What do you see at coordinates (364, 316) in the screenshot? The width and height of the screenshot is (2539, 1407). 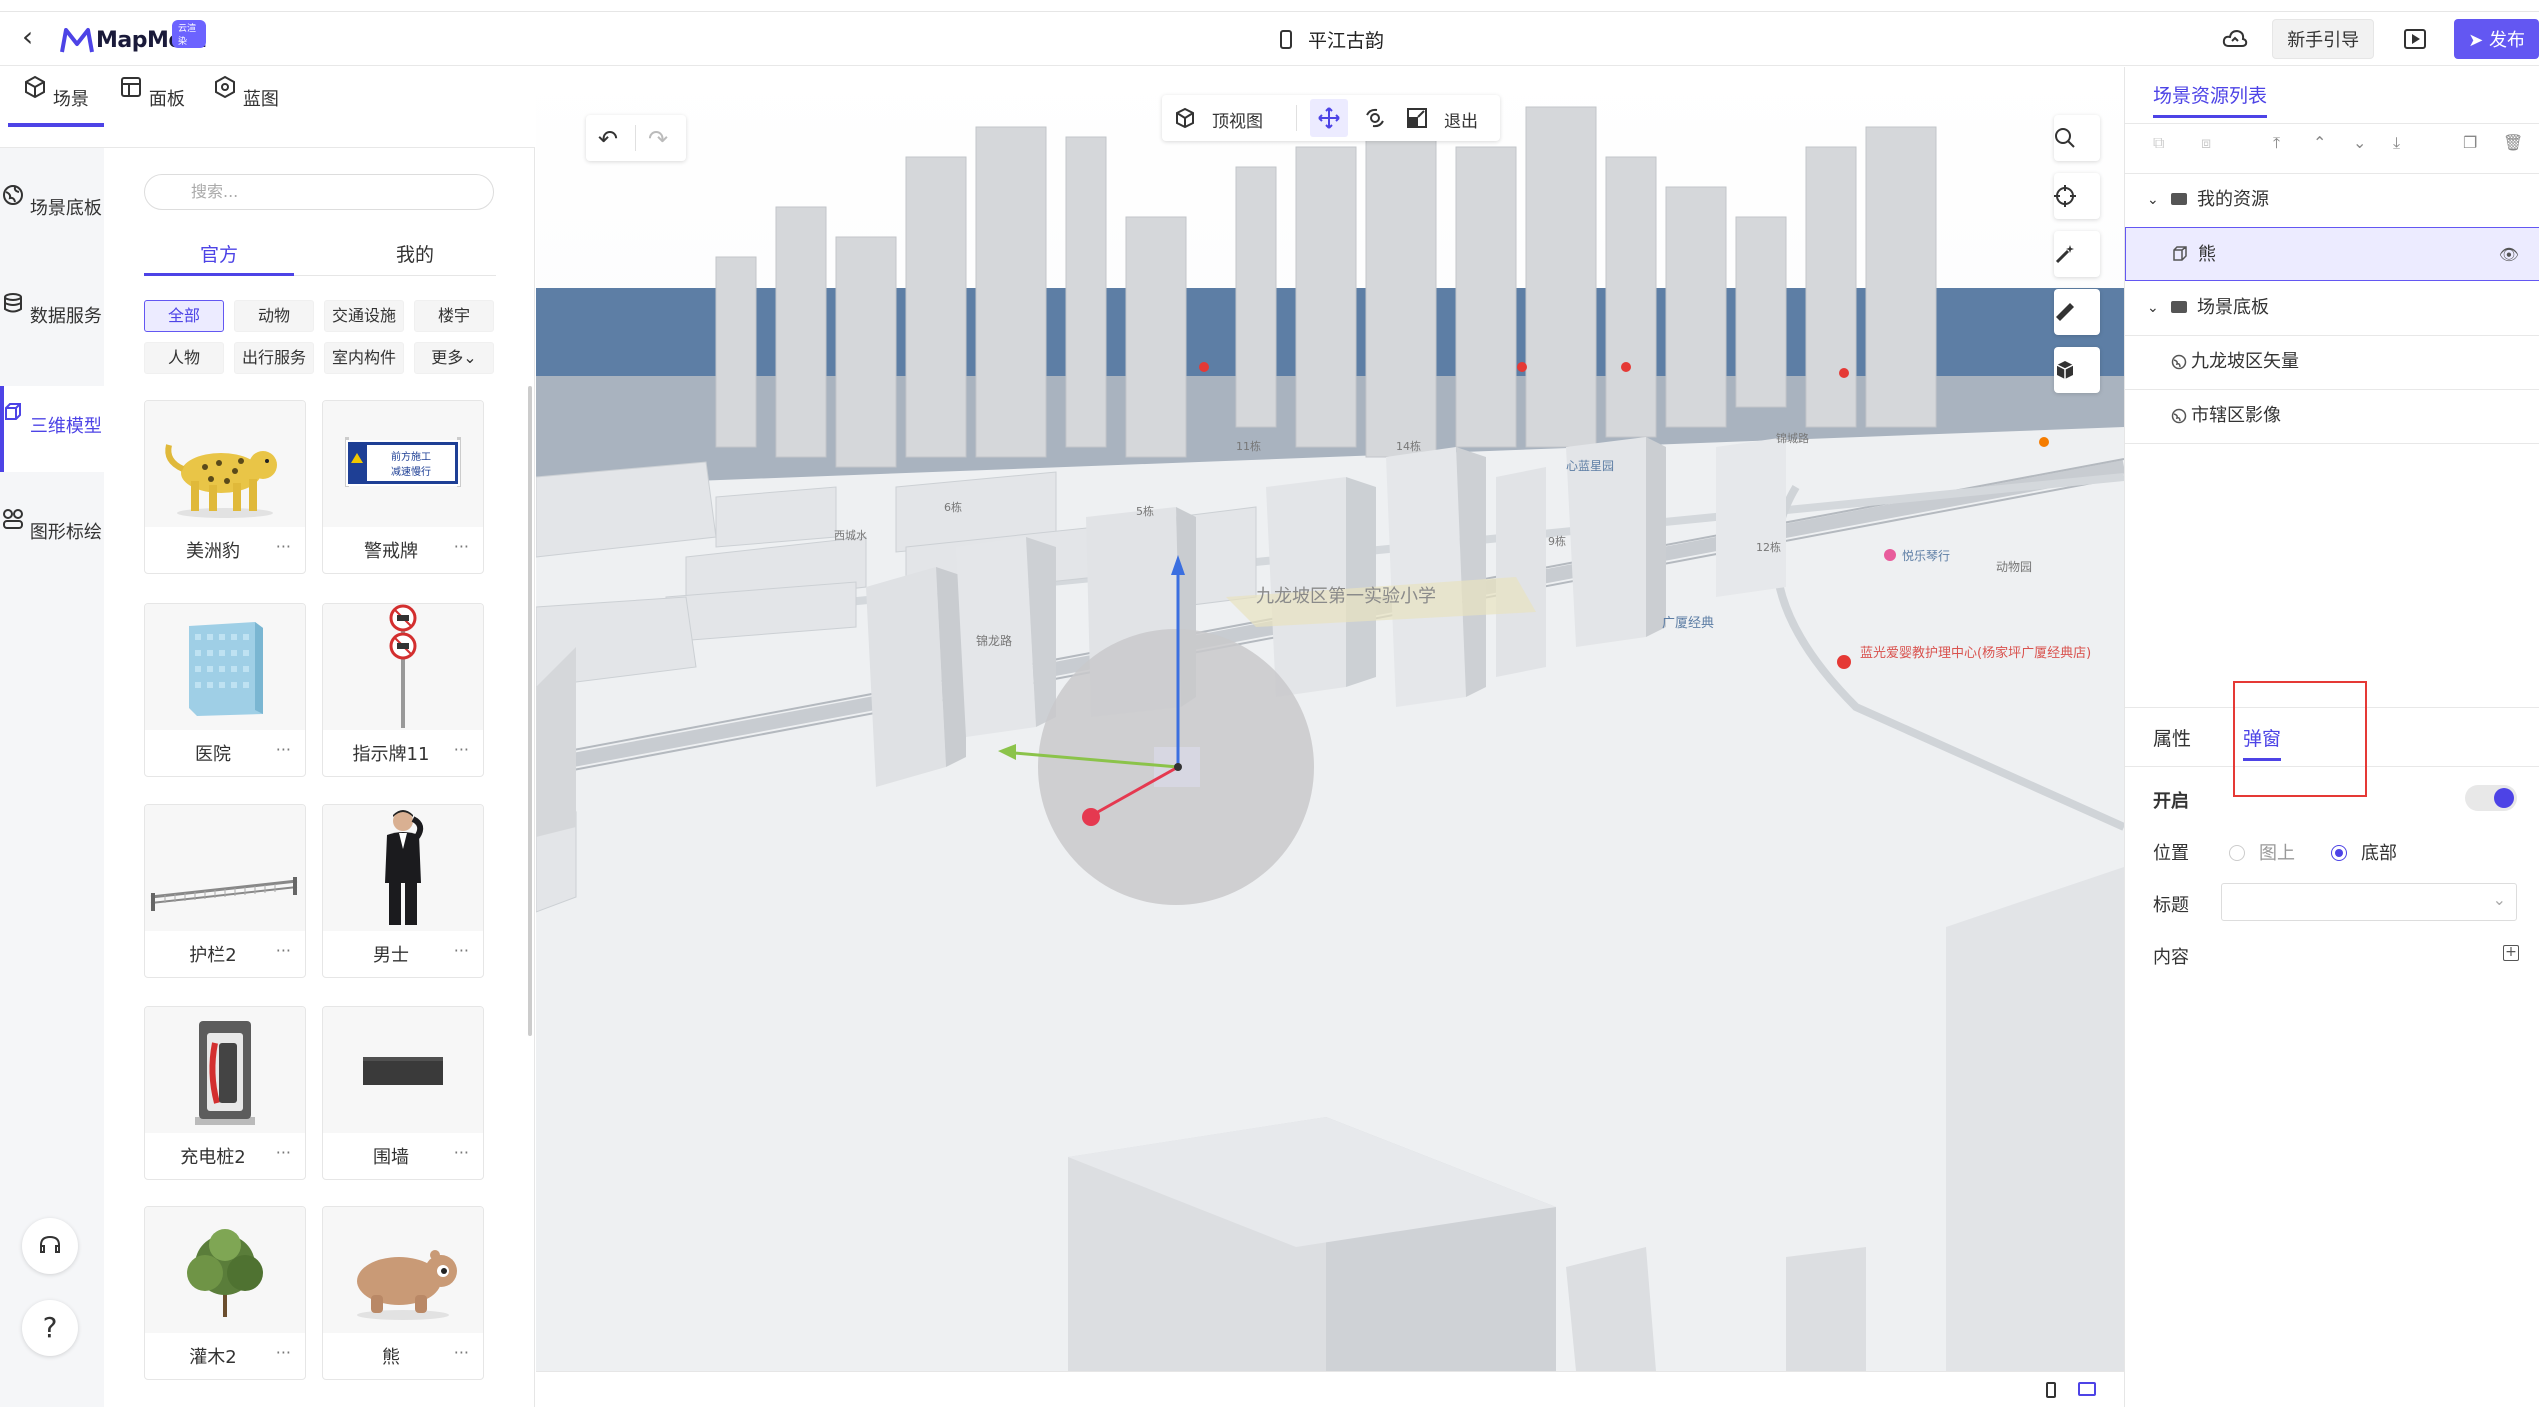 I see `chip-traffic: 交通设施` at bounding box center [364, 316].